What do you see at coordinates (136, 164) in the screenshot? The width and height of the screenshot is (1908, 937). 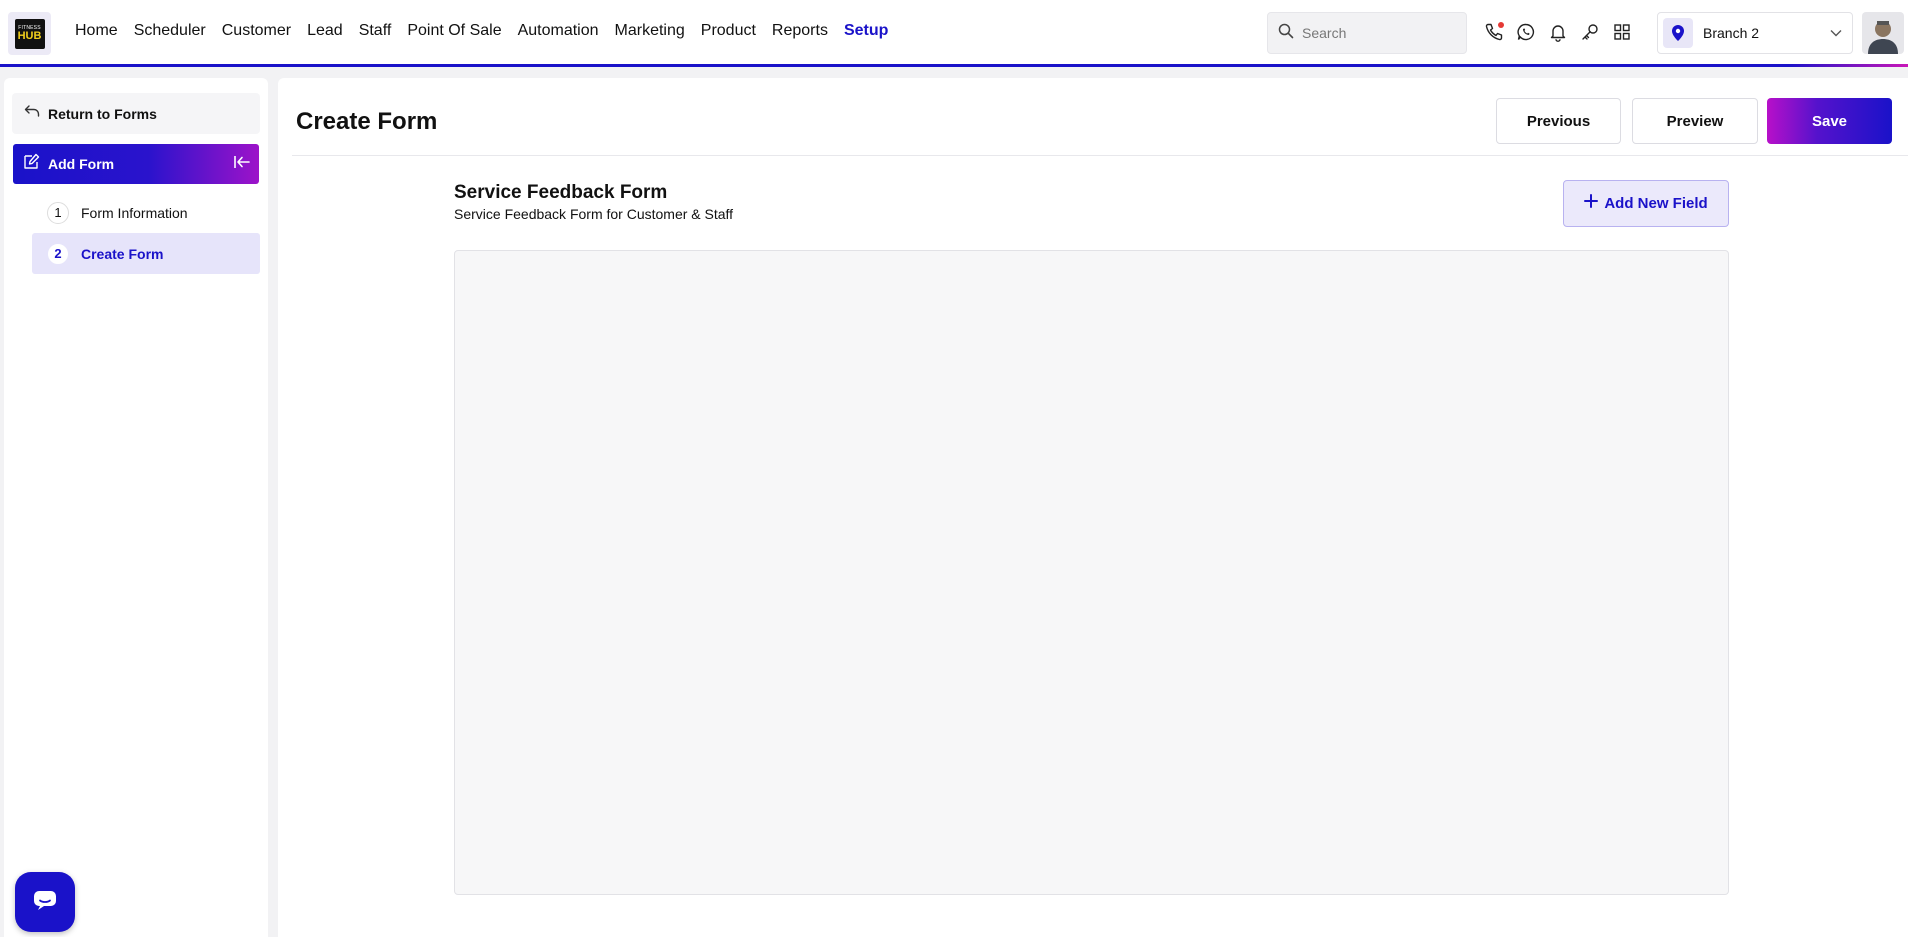 I see `add-form-header: Add Form` at bounding box center [136, 164].